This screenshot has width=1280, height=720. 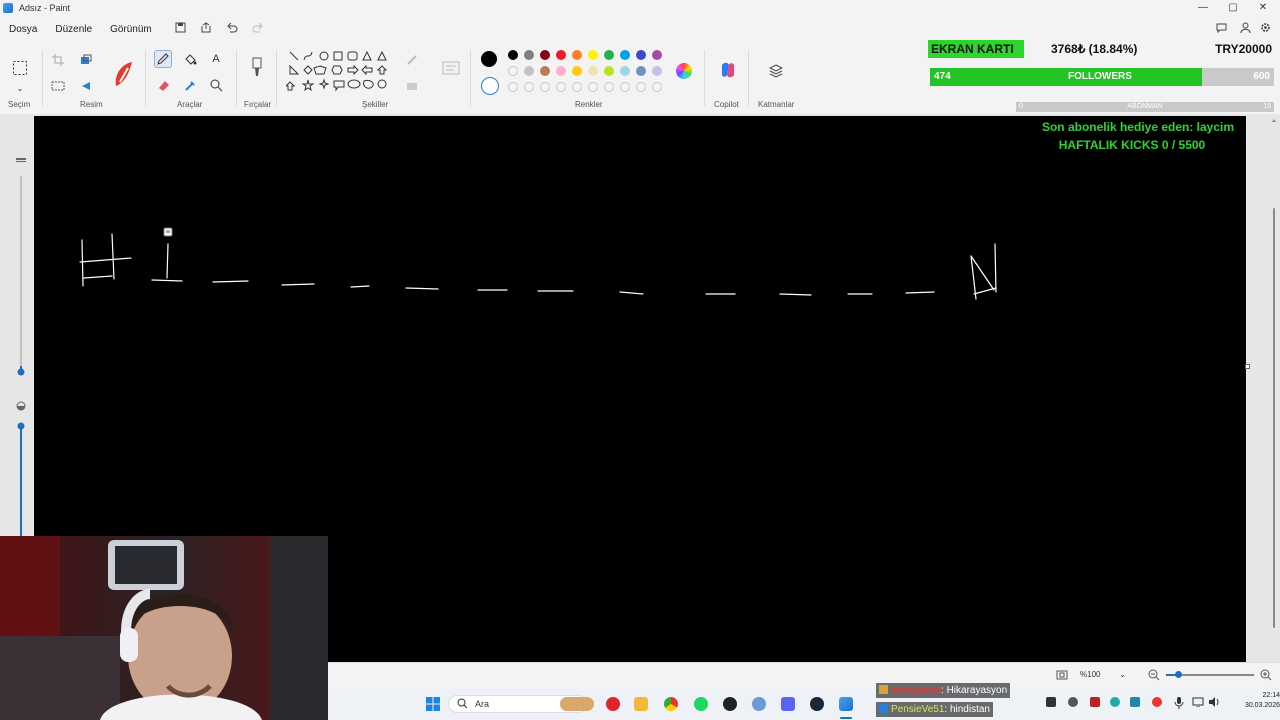 I want to click on scrollbar-thumb, so click(x=1274, y=418).